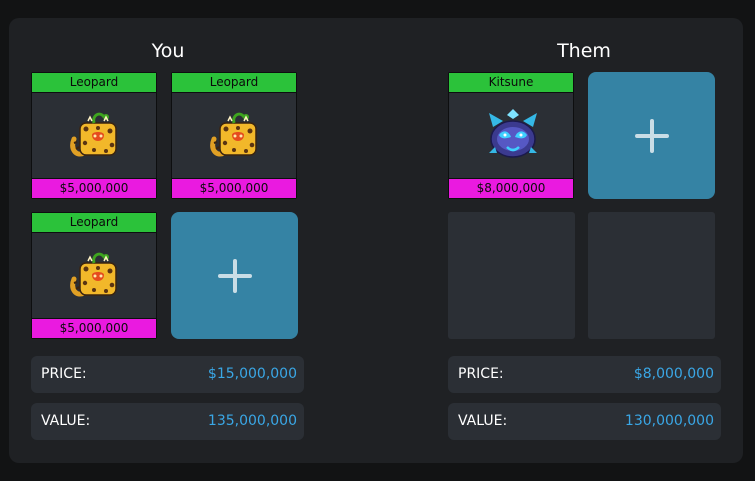 The height and width of the screenshot is (481, 755). What do you see at coordinates (252, 374) in the screenshot?
I see `price-value: $15,000,000` at bounding box center [252, 374].